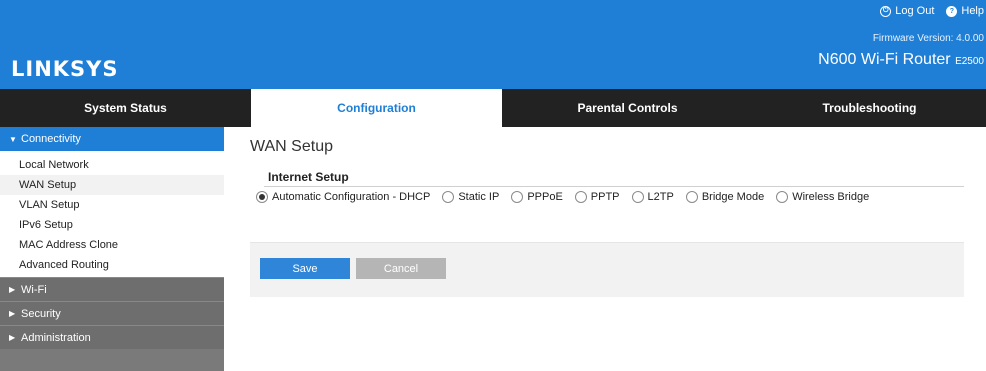 The image size is (986, 371). I want to click on linksys-logo: LINKSYS, so click(65, 69).